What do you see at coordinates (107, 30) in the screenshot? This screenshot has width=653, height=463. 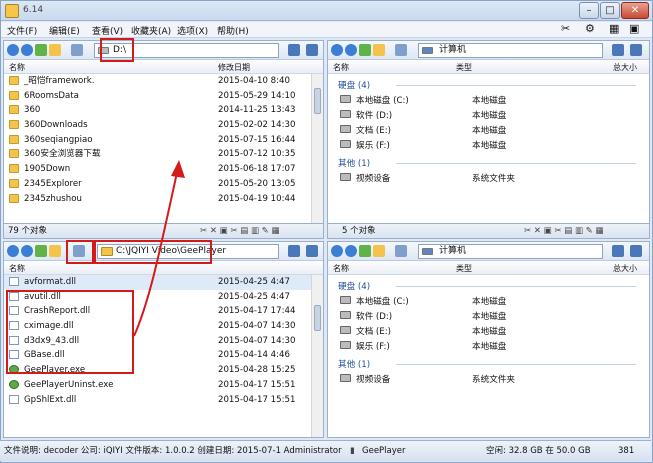 I see `menu-view: 查看(V)` at bounding box center [107, 30].